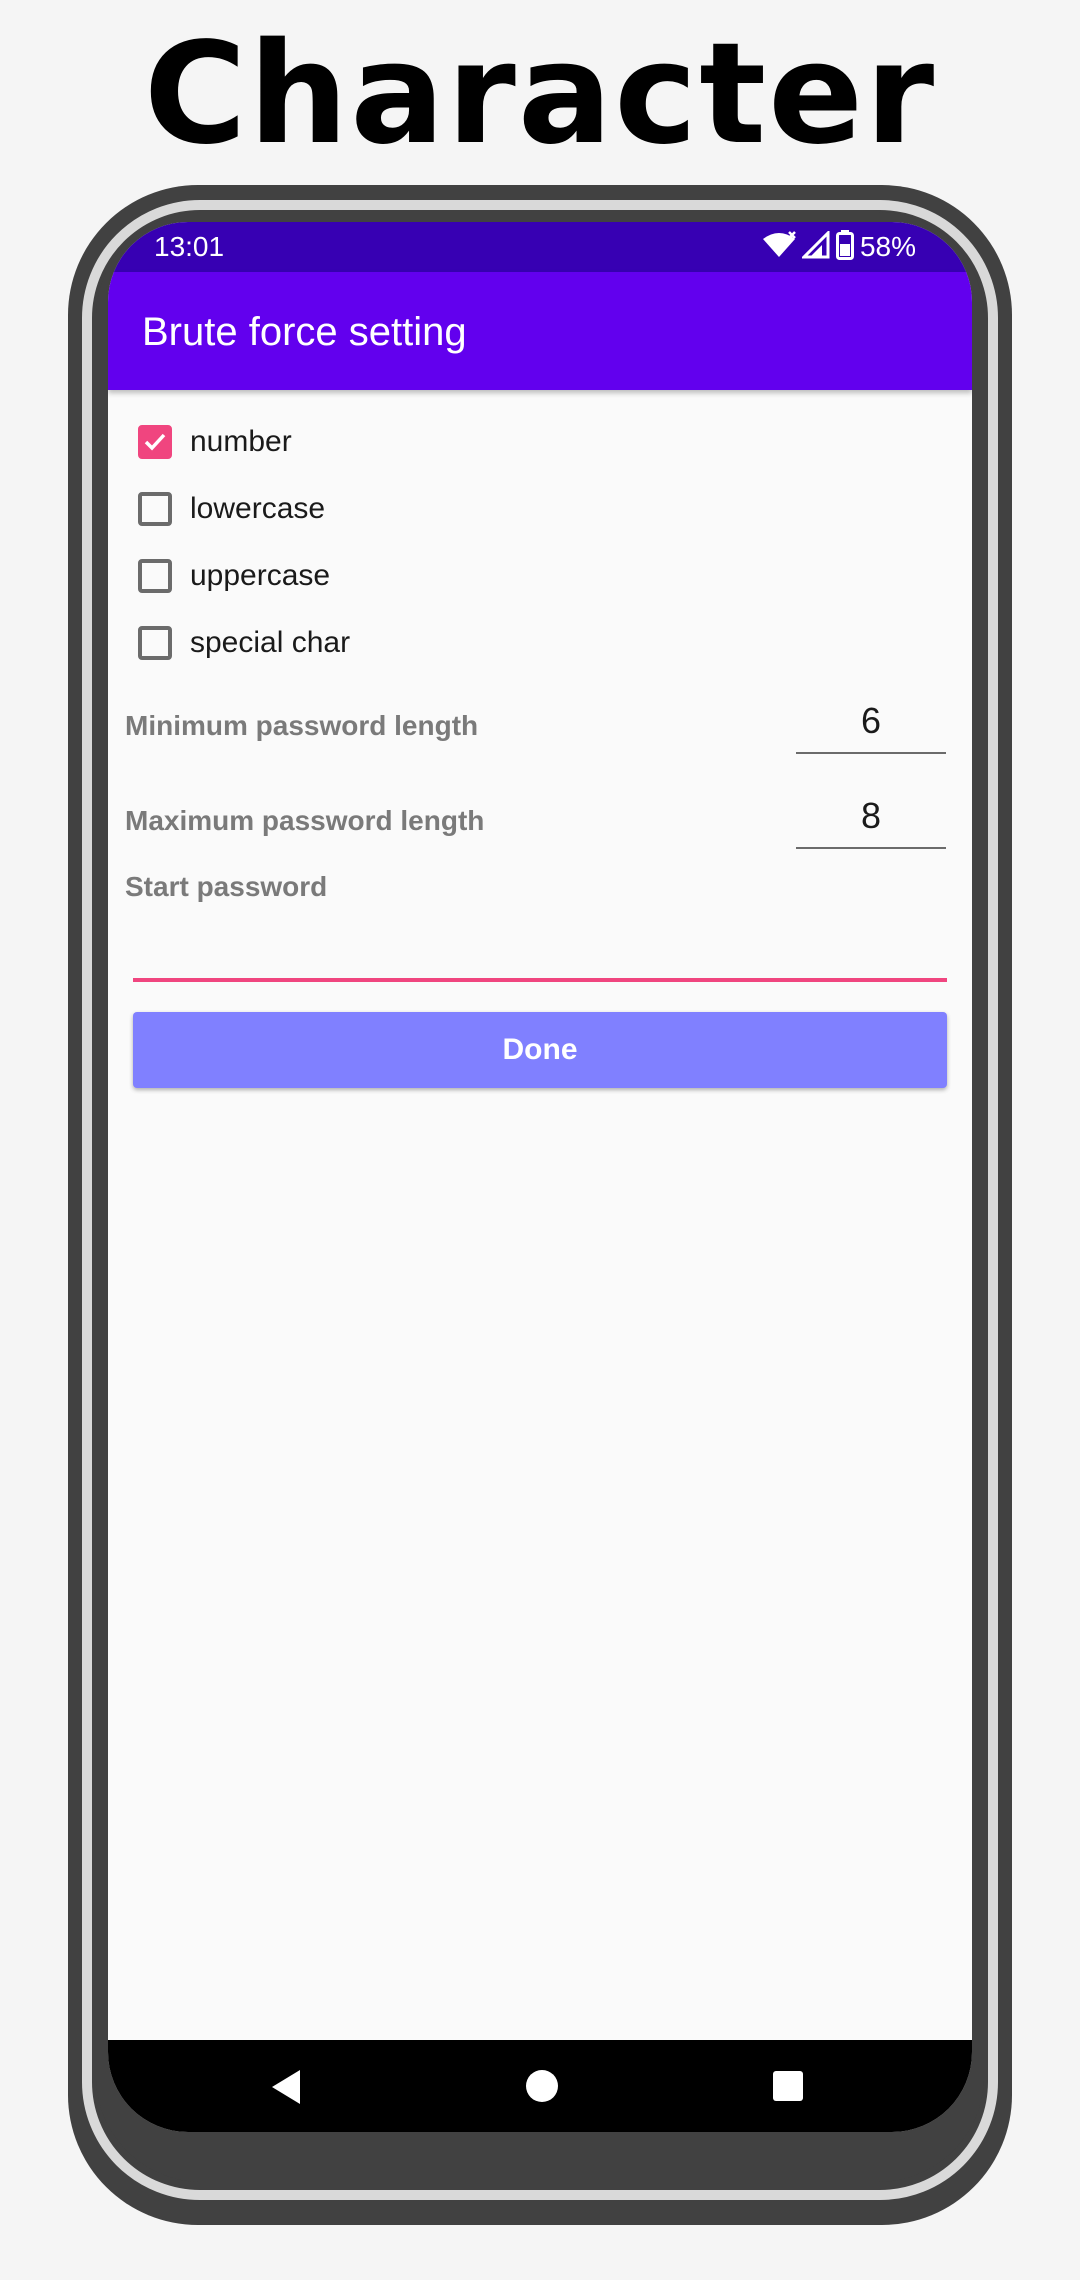 The image size is (1080, 2280). What do you see at coordinates (887, 246) in the screenshot?
I see `battery-percent: 58%` at bounding box center [887, 246].